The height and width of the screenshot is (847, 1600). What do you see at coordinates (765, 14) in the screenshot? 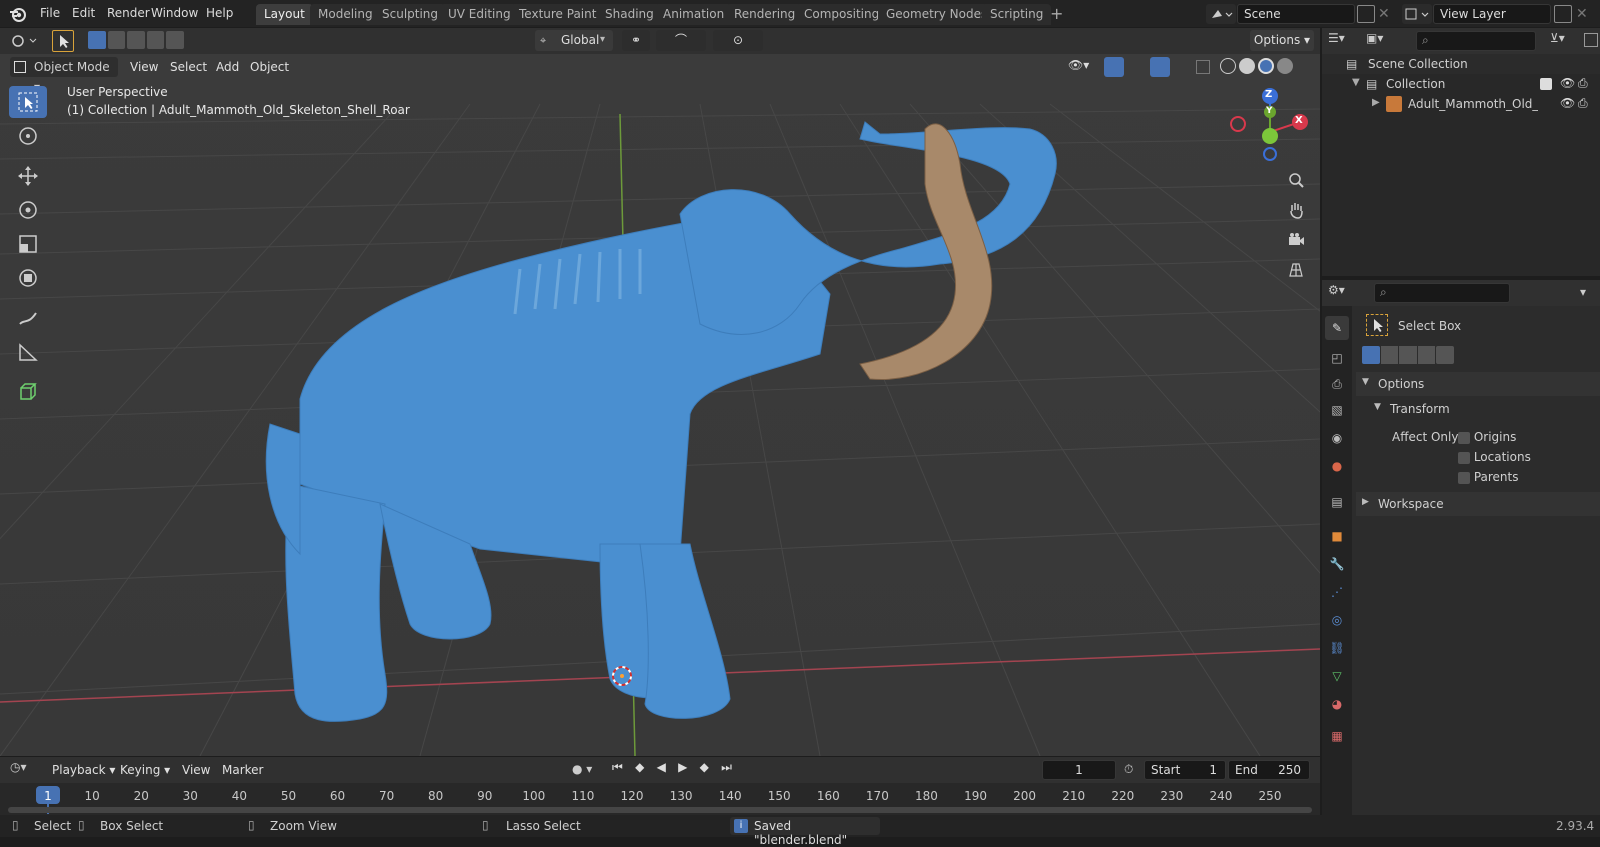
I see `tab-rendering: Rendering` at bounding box center [765, 14].